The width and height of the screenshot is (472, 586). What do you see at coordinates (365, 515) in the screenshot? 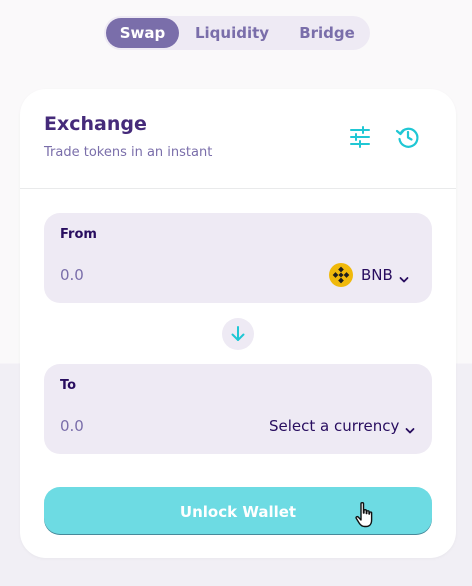
I see `hand-pointer-cursor` at bounding box center [365, 515].